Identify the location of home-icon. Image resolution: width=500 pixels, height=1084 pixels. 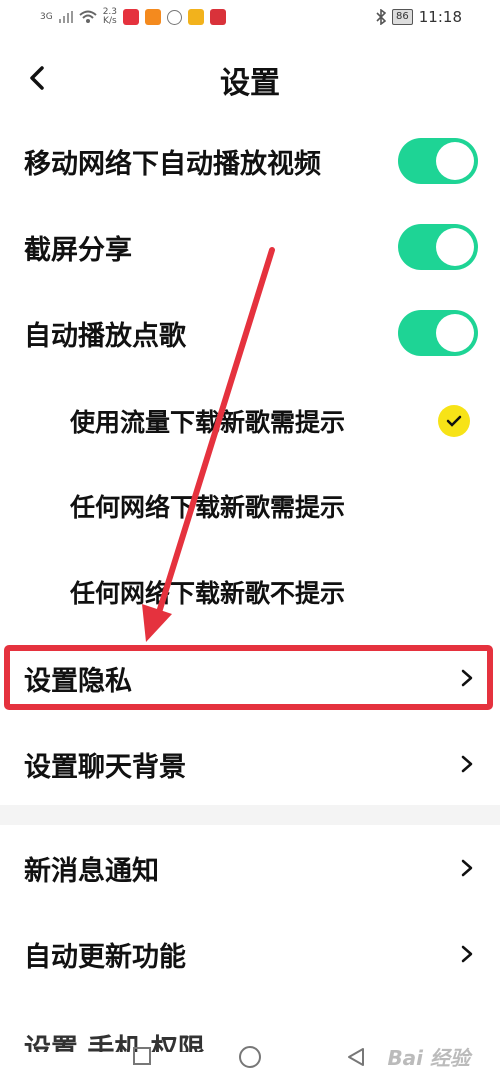
(250, 1057).